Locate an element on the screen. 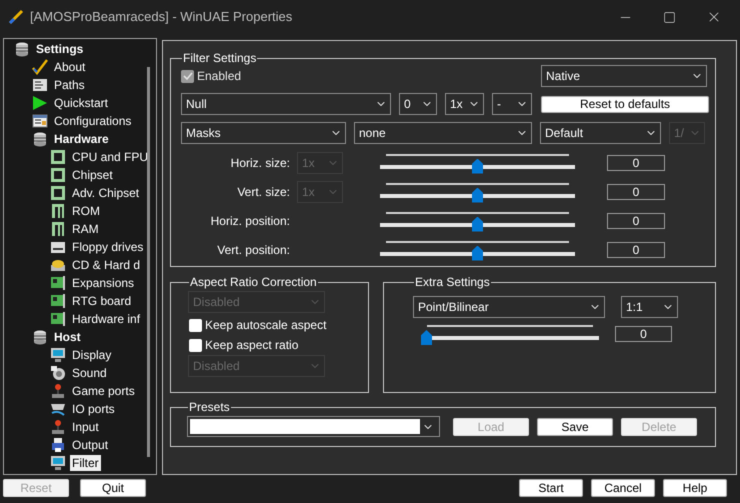 The image size is (740, 503). tree-item: RTG board is located at coordinates (102, 301).